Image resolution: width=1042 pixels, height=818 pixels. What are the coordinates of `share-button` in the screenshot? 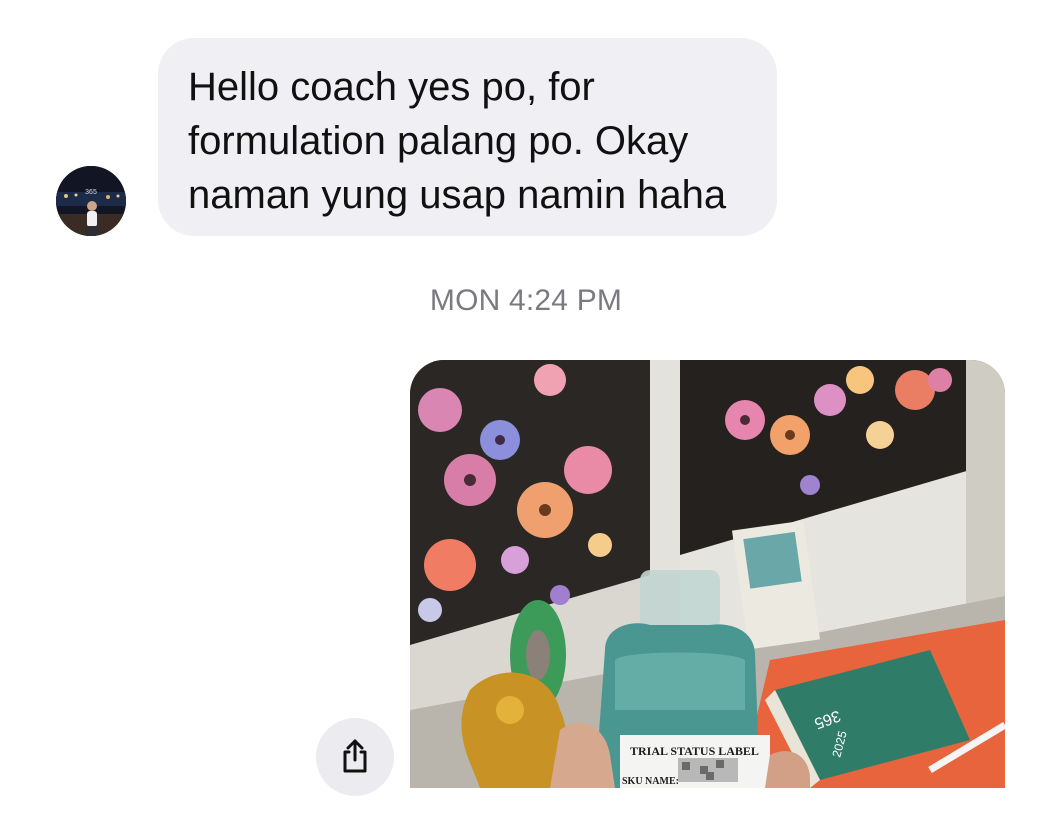 It's located at (355, 757).